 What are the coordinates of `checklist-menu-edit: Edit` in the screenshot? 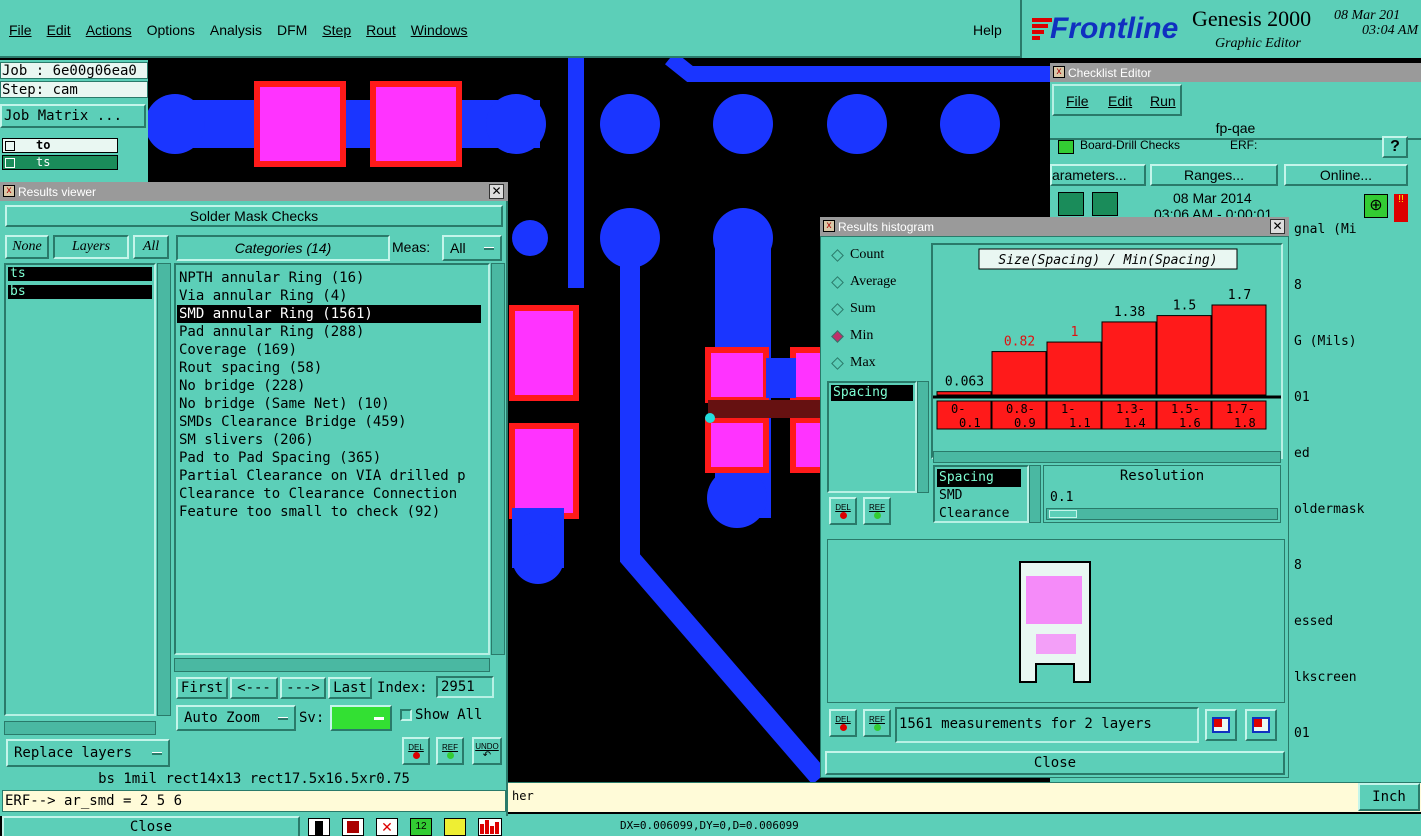 It's located at (1120, 101).